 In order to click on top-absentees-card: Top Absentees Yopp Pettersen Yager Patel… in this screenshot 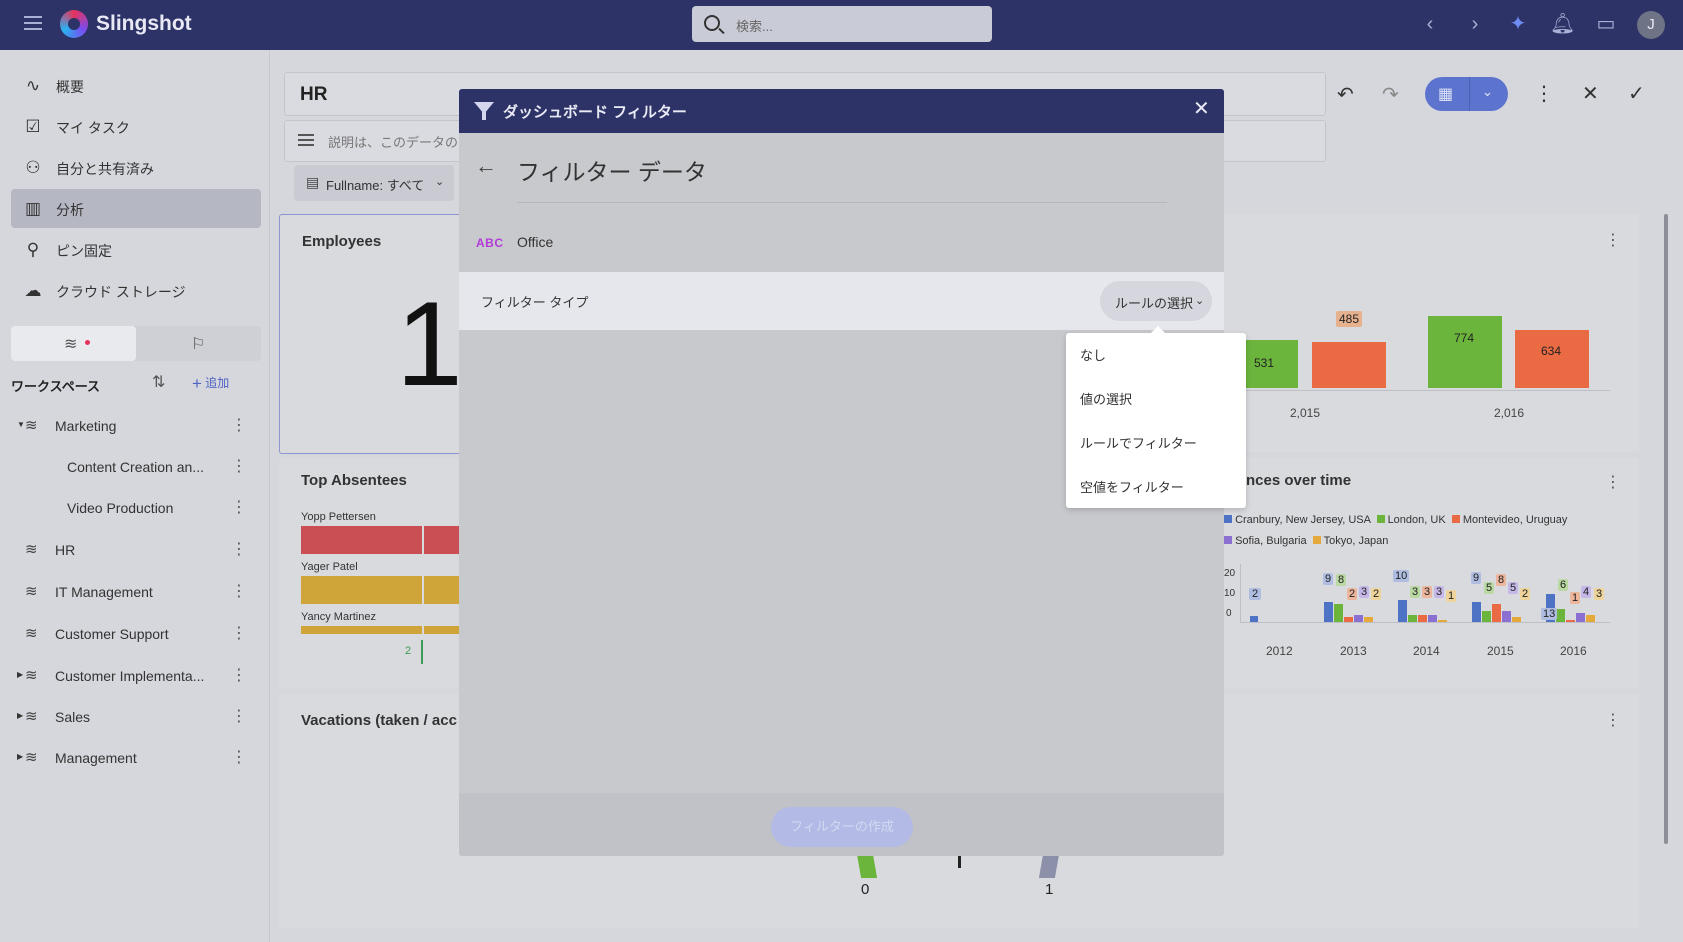, I will do `click(378, 573)`.